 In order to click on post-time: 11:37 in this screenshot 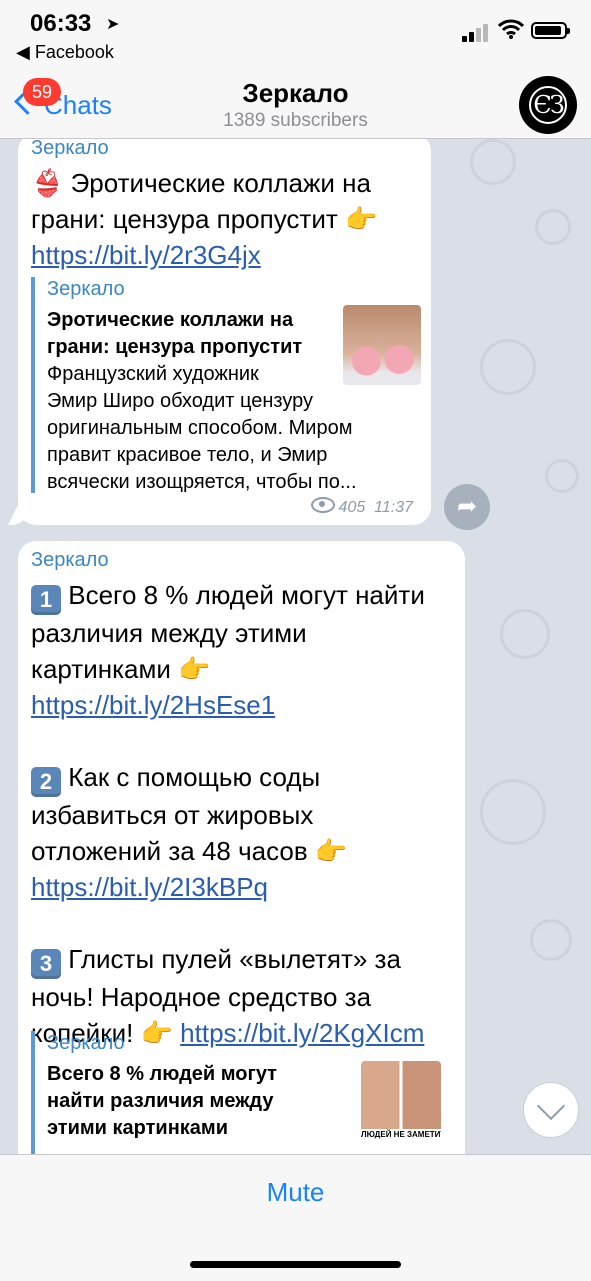, I will do `click(393, 507)`.